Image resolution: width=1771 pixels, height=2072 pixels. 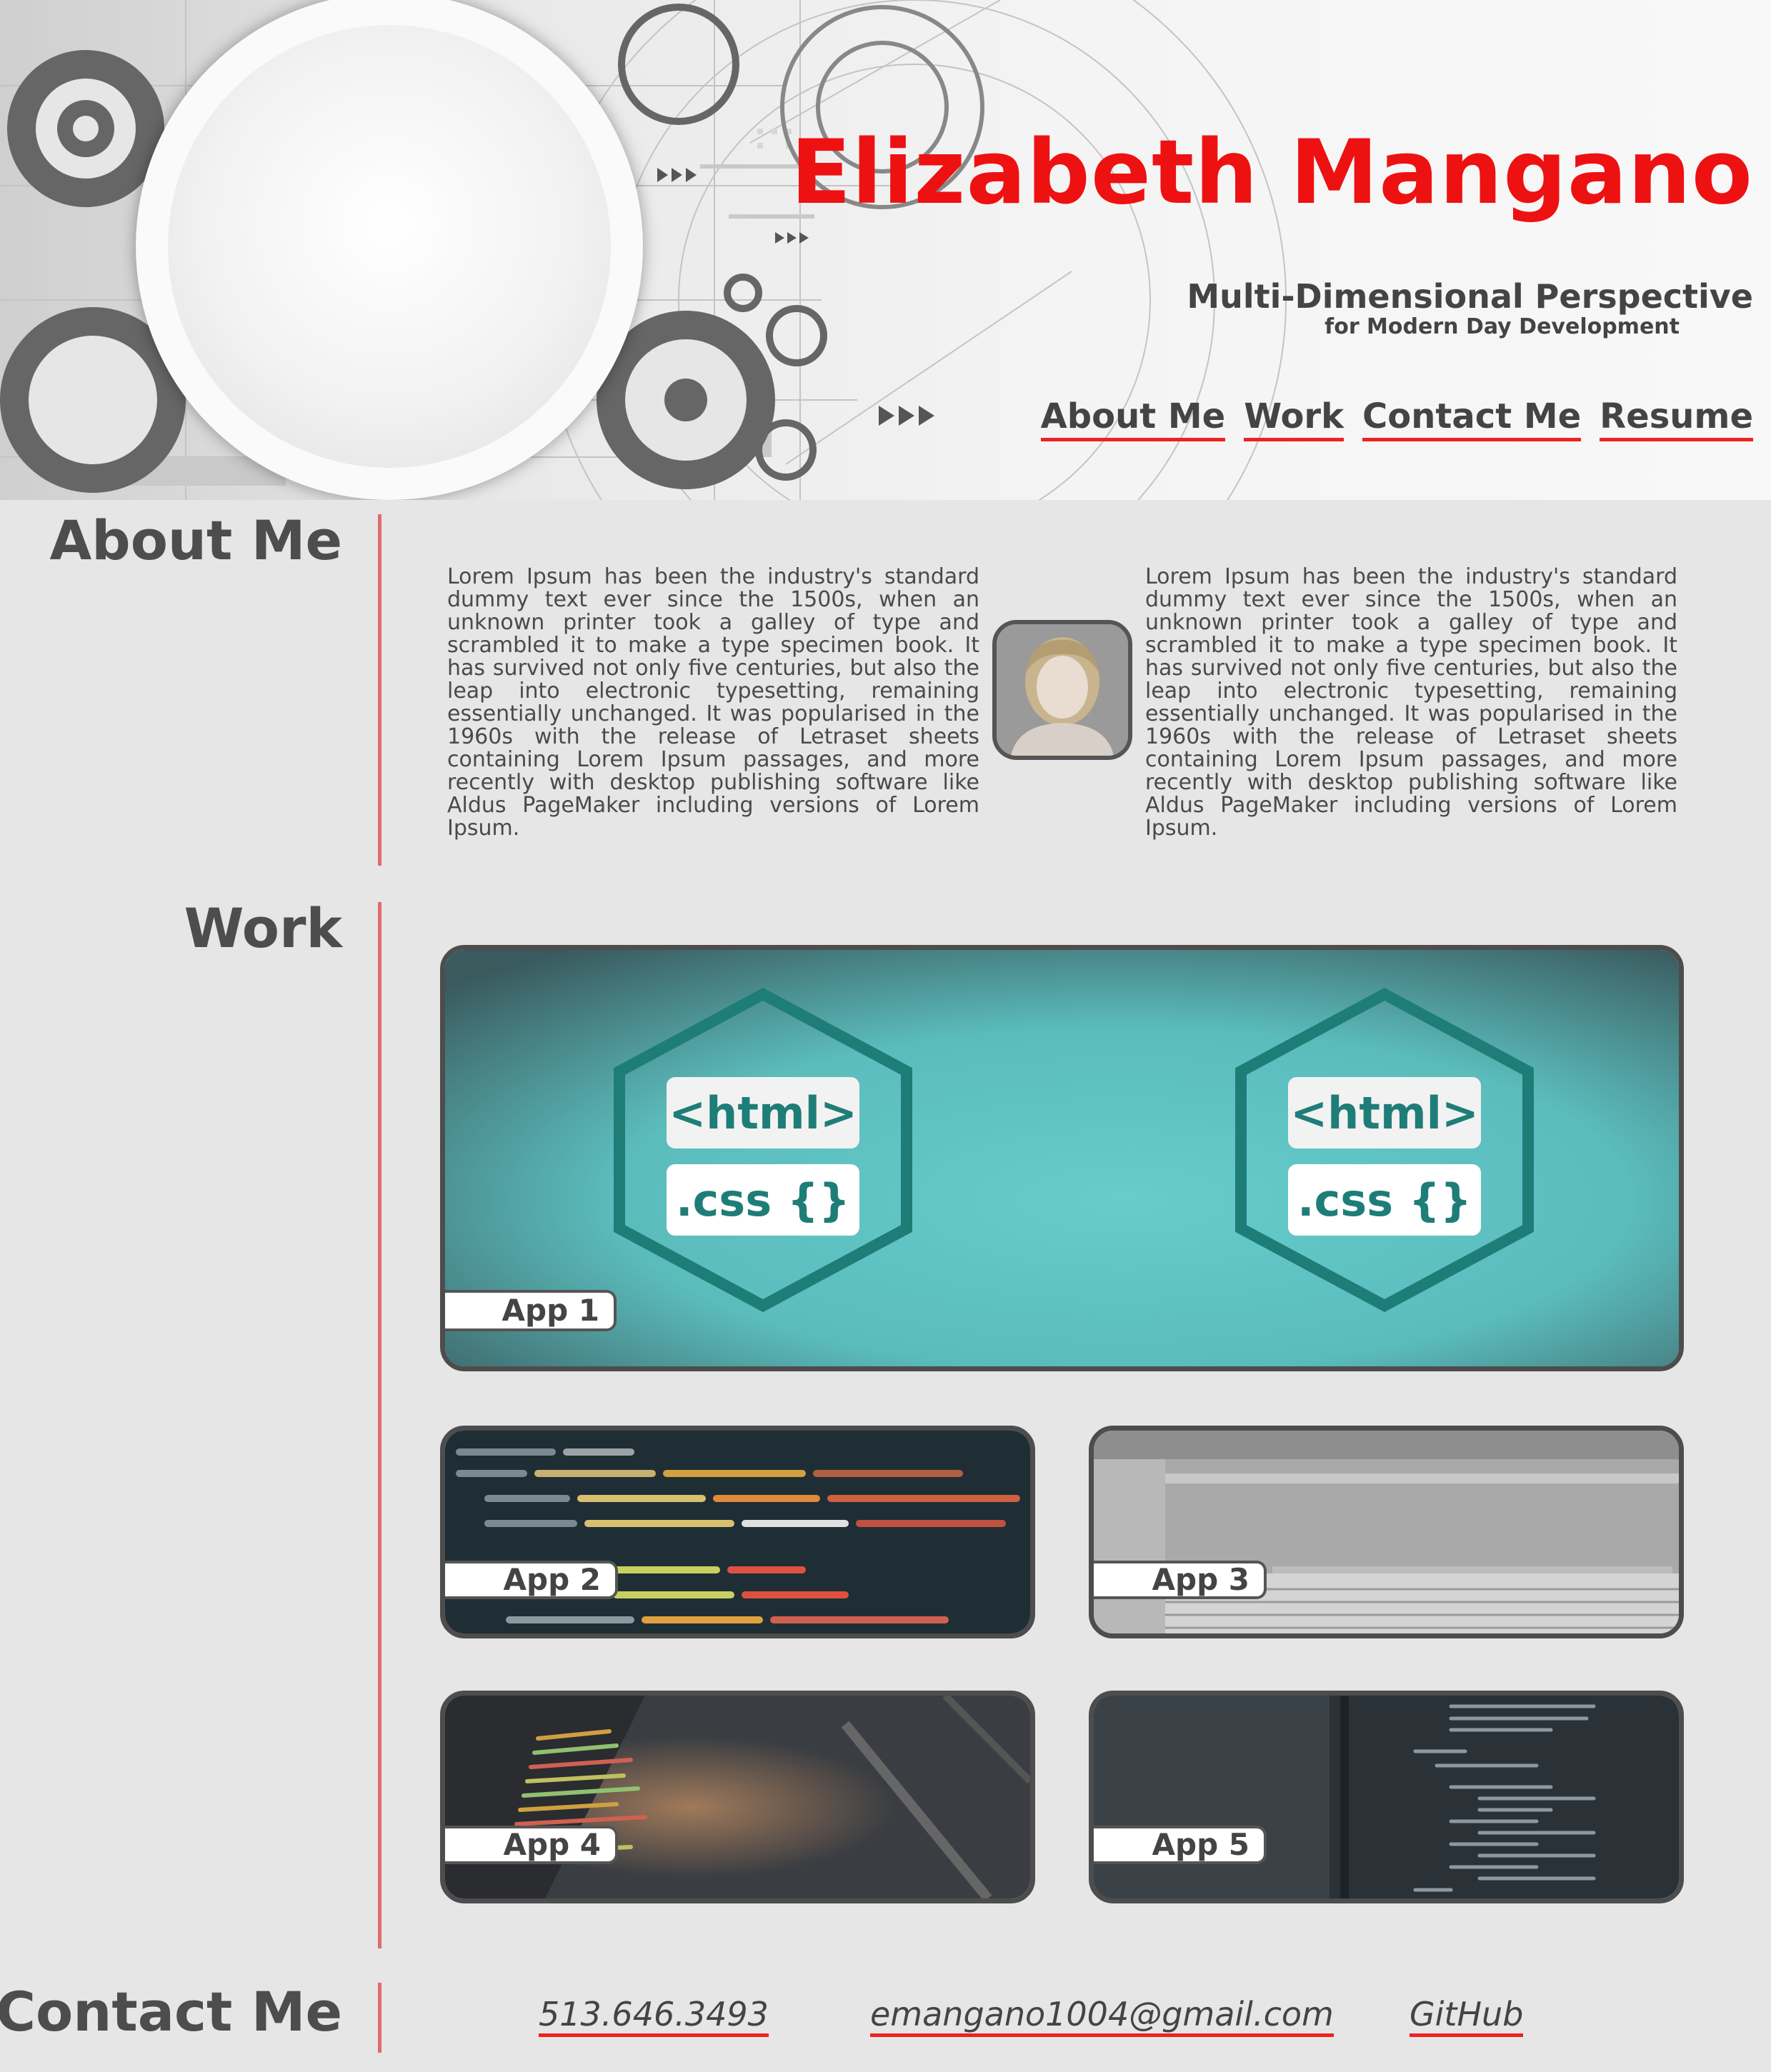 I want to click on app-1-thumbnail: <html> .css {} <html> .css {}, so click(x=1062, y=1158).